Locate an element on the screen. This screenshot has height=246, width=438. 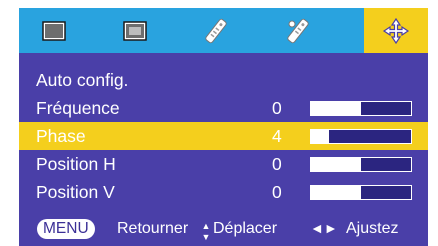
tab-screen is located at coordinates (135, 30).